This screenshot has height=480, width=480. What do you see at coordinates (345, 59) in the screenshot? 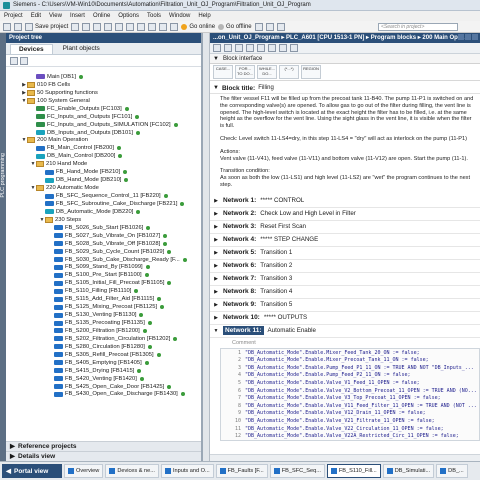
I see `block-interface-bar: ▼ Block interface` at bounding box center [345, 59].